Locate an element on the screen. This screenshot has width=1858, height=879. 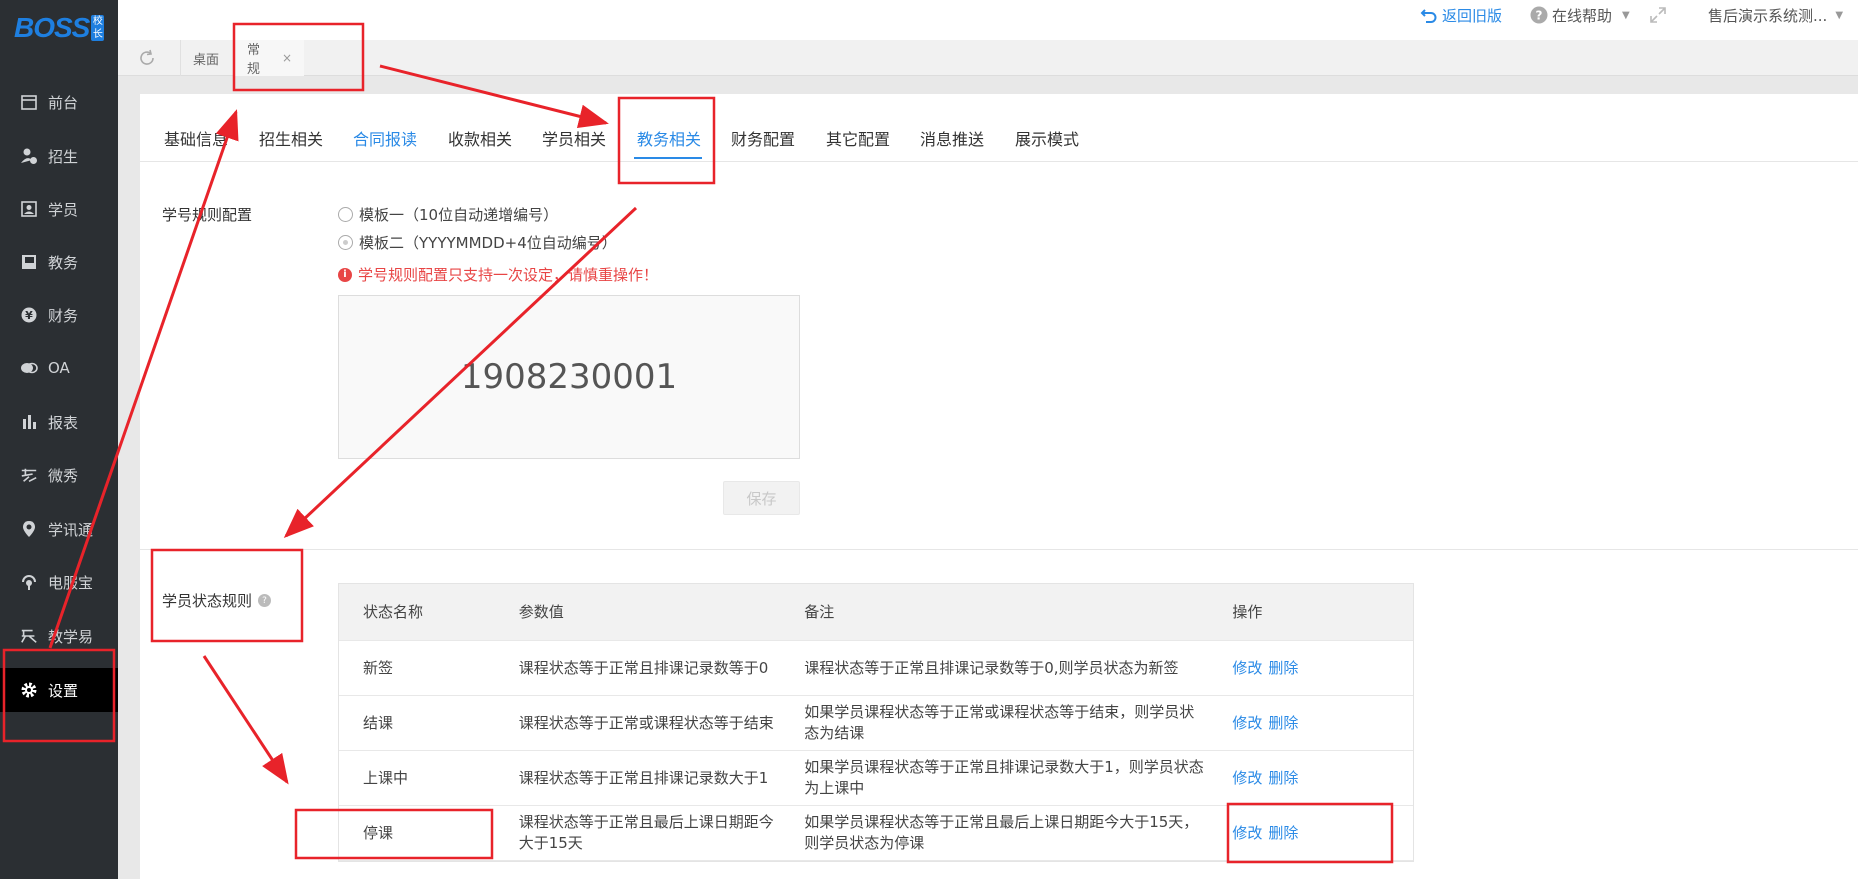
bar-chart-icon is located at coordinates (29, 422).